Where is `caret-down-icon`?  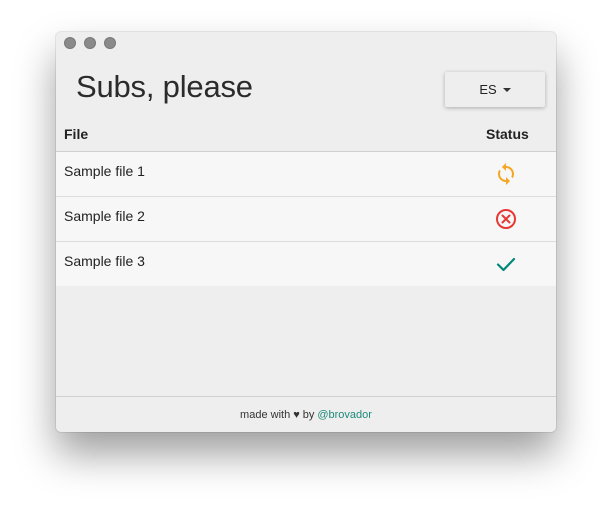
caret-down-icon is located at coordinates (506, 89).